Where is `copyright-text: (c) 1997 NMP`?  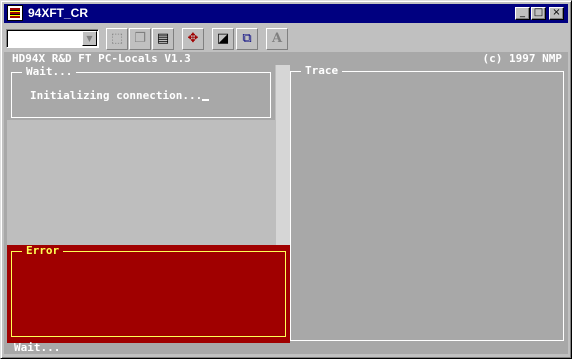 copyright-text: (c) 1997 NMP is located at coordinates (522, 58).